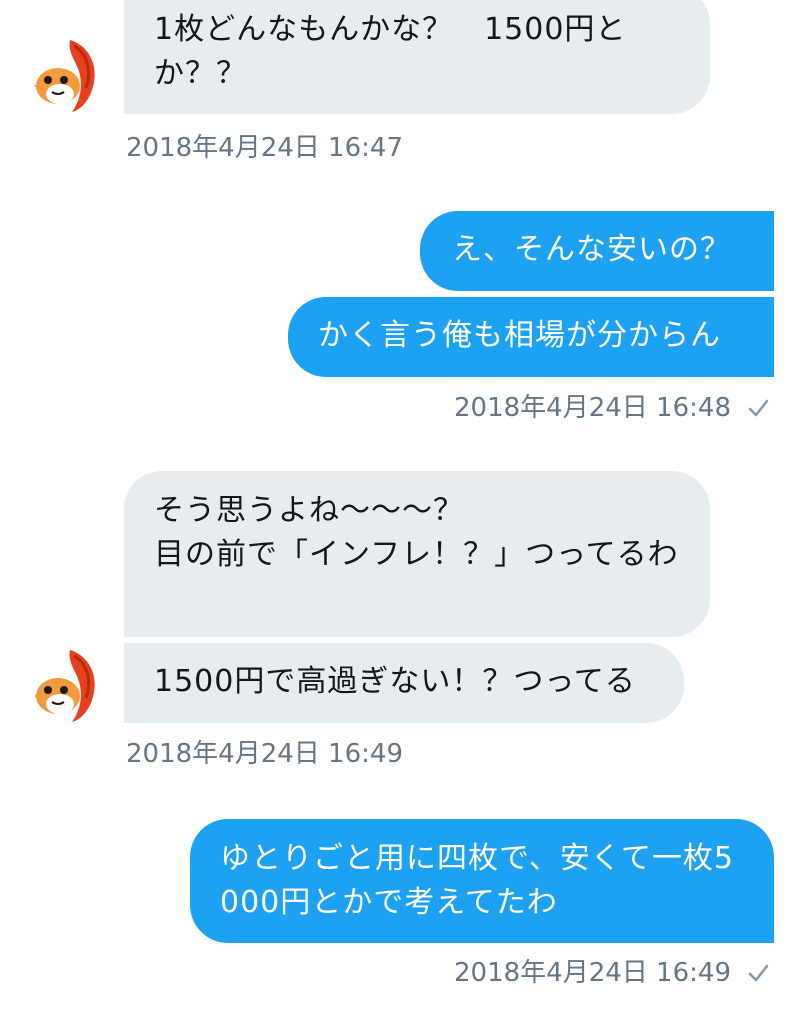  Describe the element at coordinates (417, 554) in the screenshot. I see `incoming-message-bubble: そう思うよね〜〜〜？ 目の前で「インフレ！？」つってるわ` at that location.